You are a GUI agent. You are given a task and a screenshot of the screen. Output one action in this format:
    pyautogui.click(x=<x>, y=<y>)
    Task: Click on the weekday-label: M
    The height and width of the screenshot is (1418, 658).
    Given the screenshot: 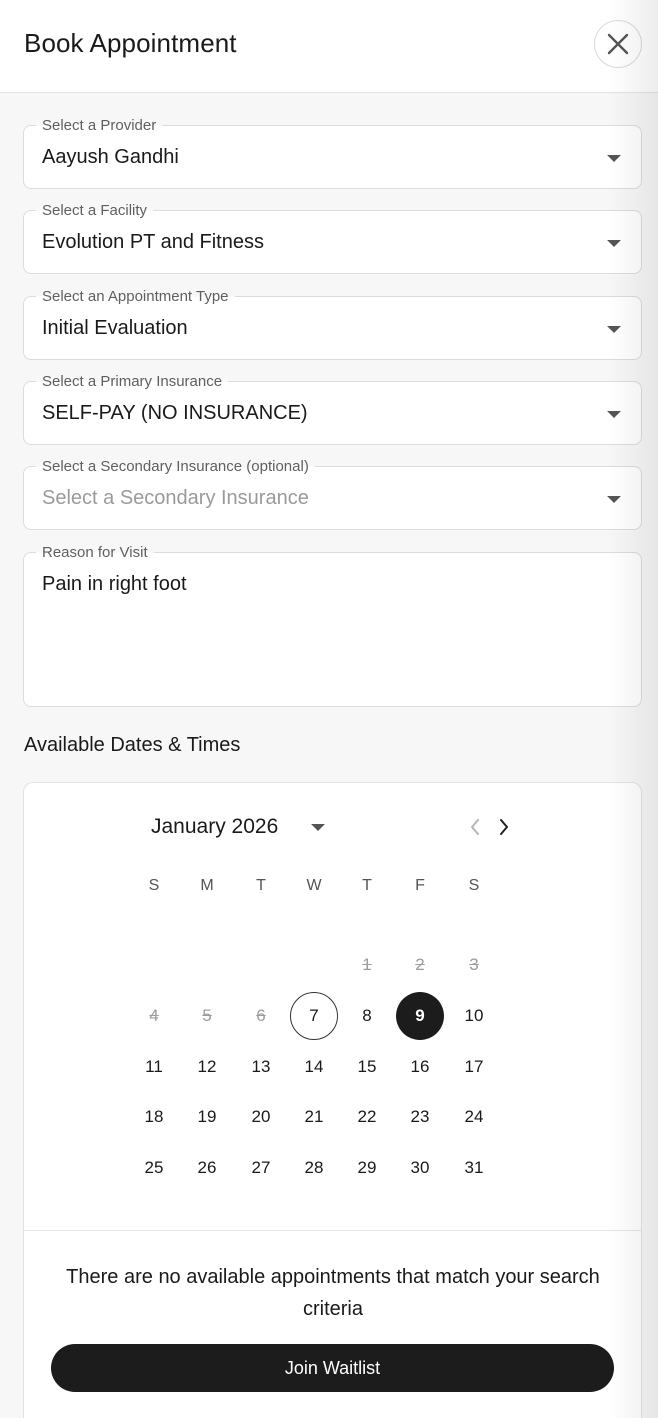 What is the action you would take?
    pyautogui.click(x=207, y=885)
    